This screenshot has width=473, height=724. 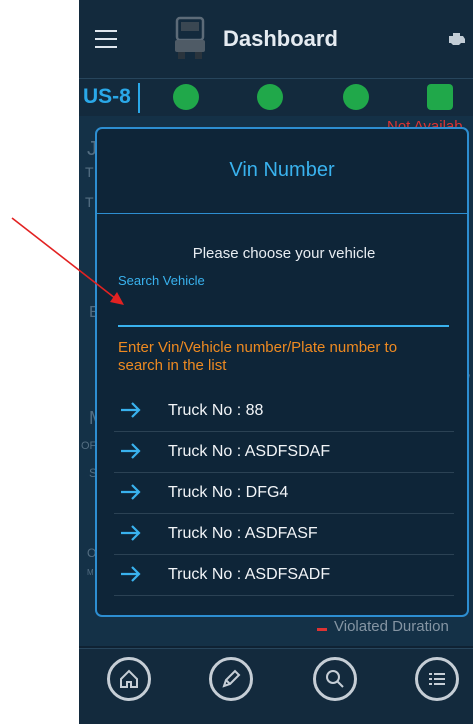 I want to click on top-app-bar: Dashboard, so click(x=276, y=39).